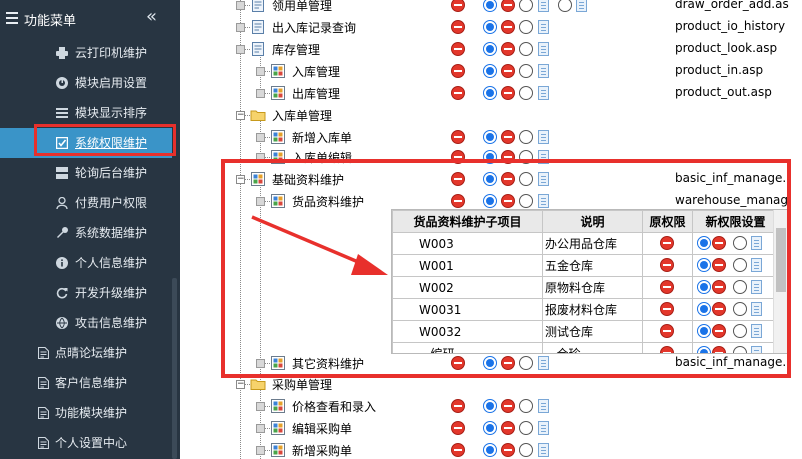 This screenshot has width=802, height=459. I want to click on page-icon, so click(258, 6).